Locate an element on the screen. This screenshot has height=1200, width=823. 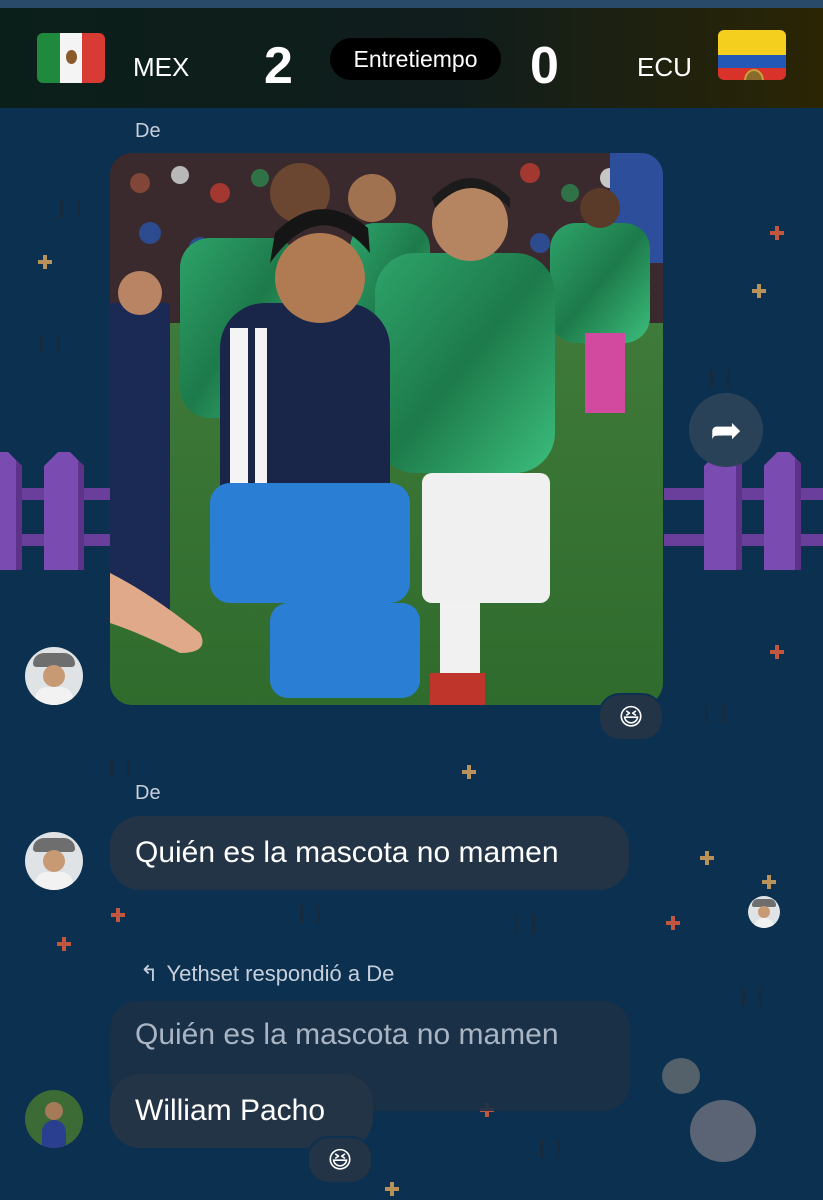
read-receipt-avatar is located at coordinates (764, 912).